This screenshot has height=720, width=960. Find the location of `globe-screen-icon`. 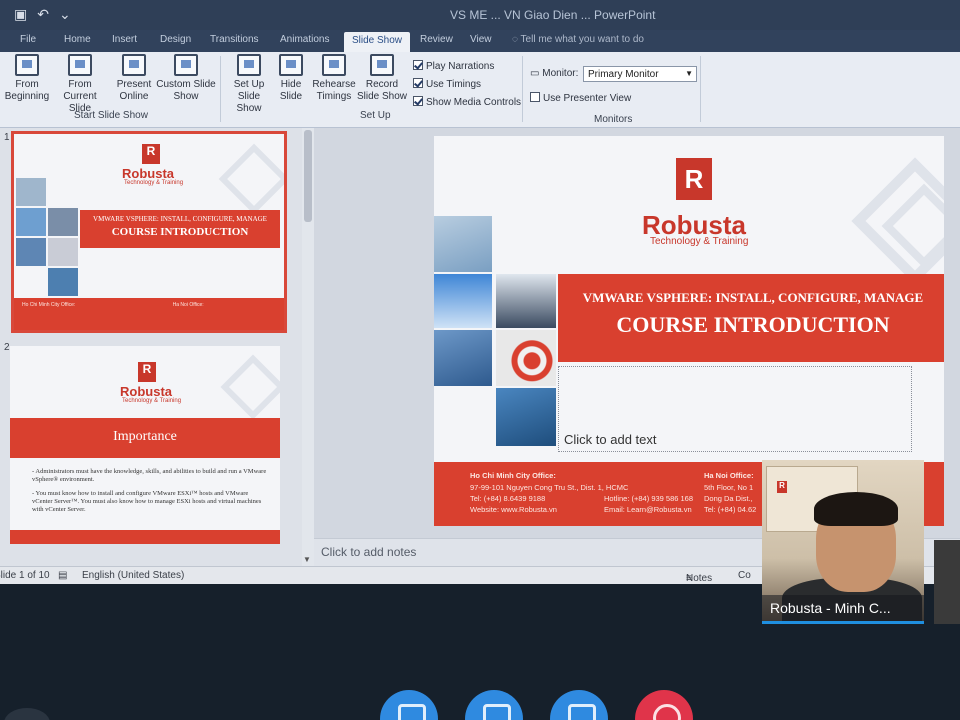

globe-screen-icon is located at coordinates (134, 65).